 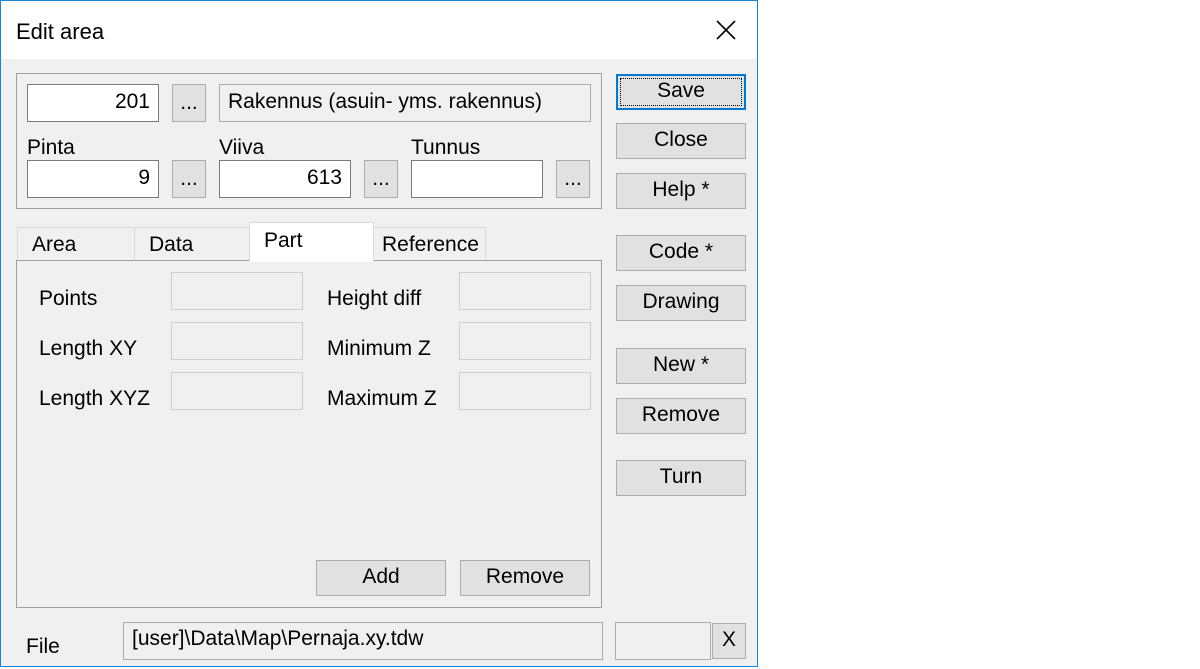 What do you see at coordinates (68, 298) in the screenshot?
I see `points-label: Points` at bounding box center [68, 298].